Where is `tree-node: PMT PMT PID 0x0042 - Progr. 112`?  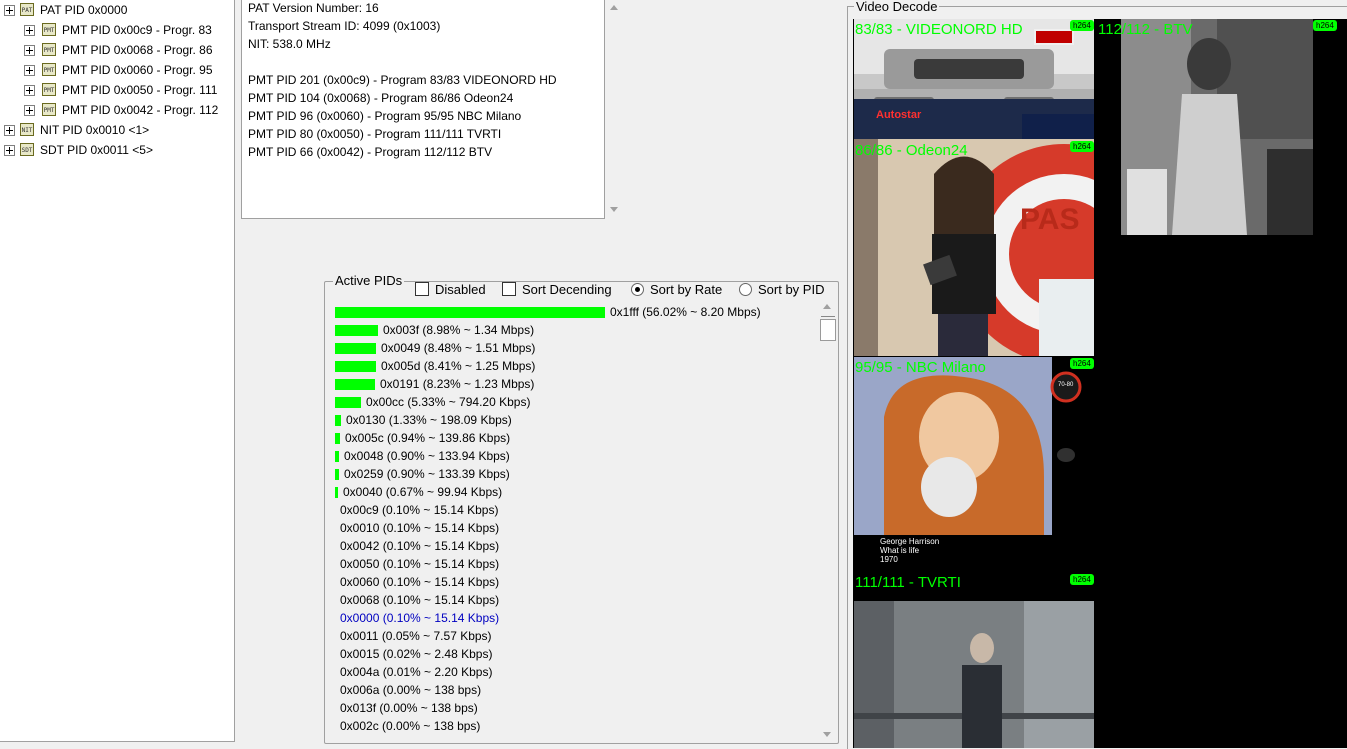 tree-node: PMT PMT PID 0x0042 - Progr. 112 is located at coordinates (117, 110).